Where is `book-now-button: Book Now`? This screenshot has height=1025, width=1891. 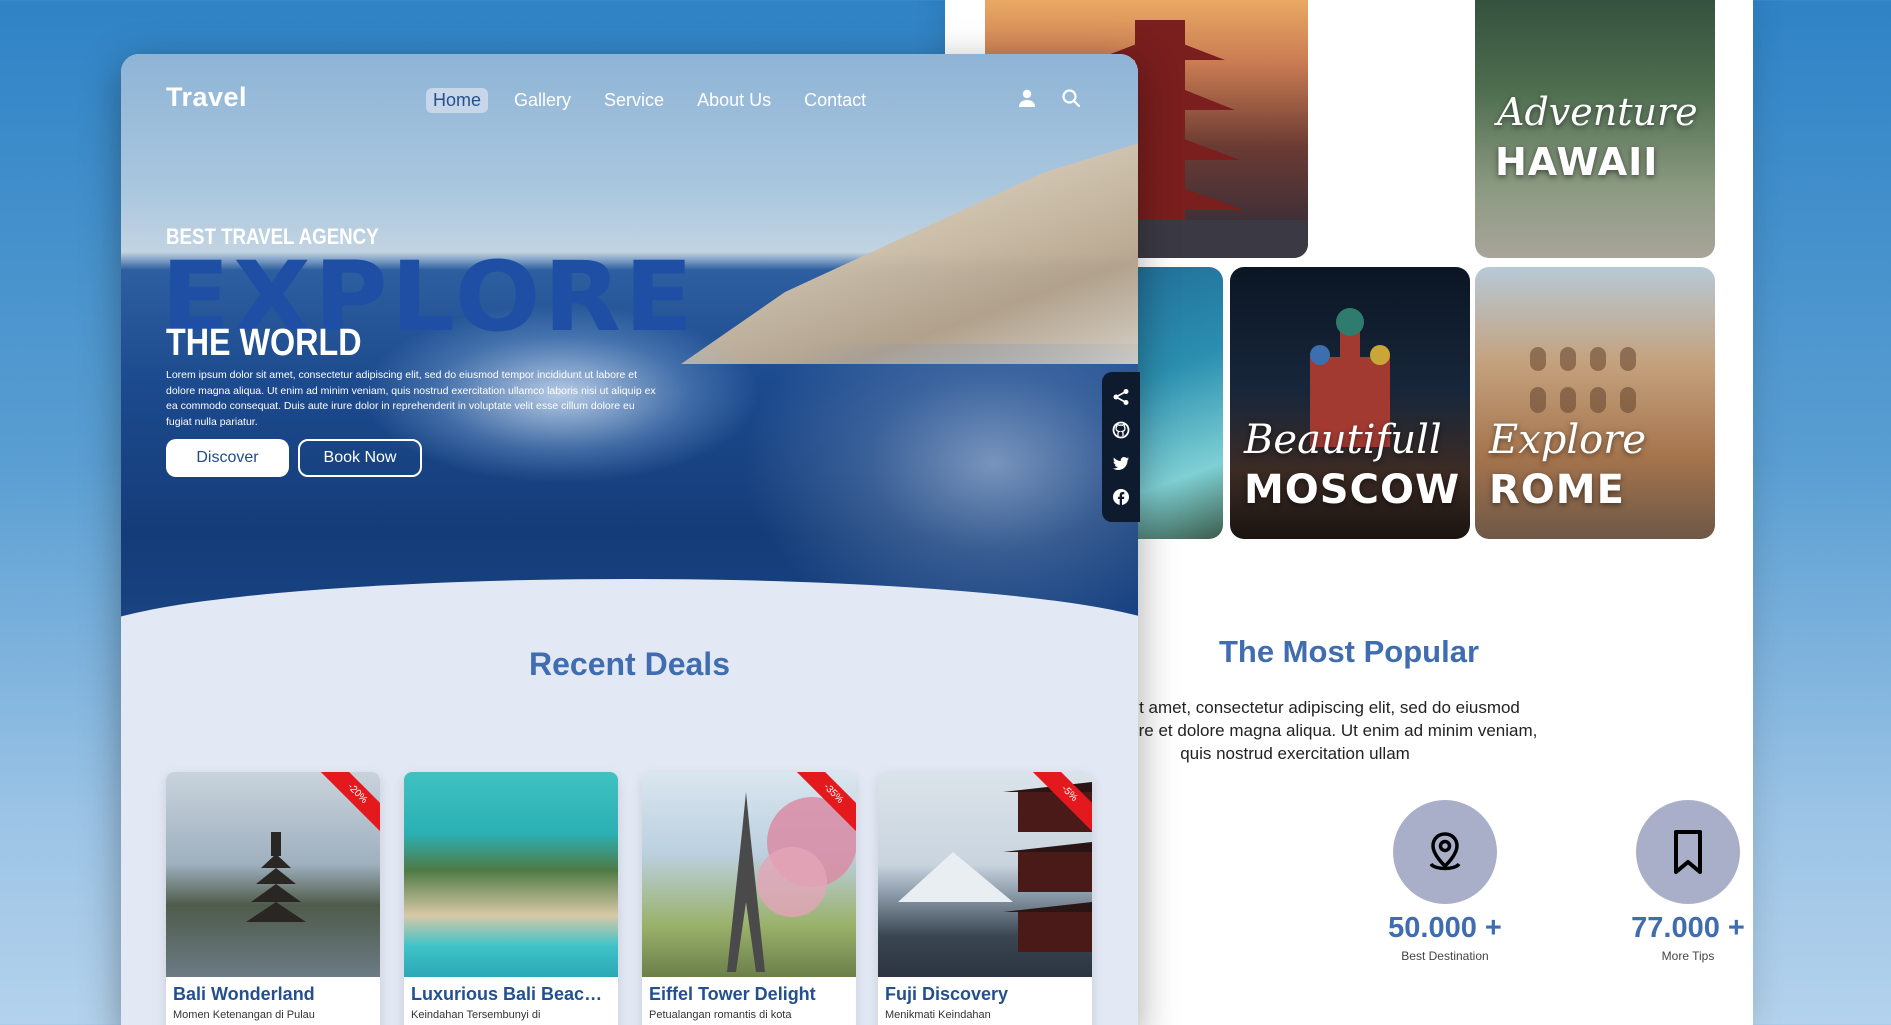 book-now-button: Book Now is located at coordinates (360, 458).